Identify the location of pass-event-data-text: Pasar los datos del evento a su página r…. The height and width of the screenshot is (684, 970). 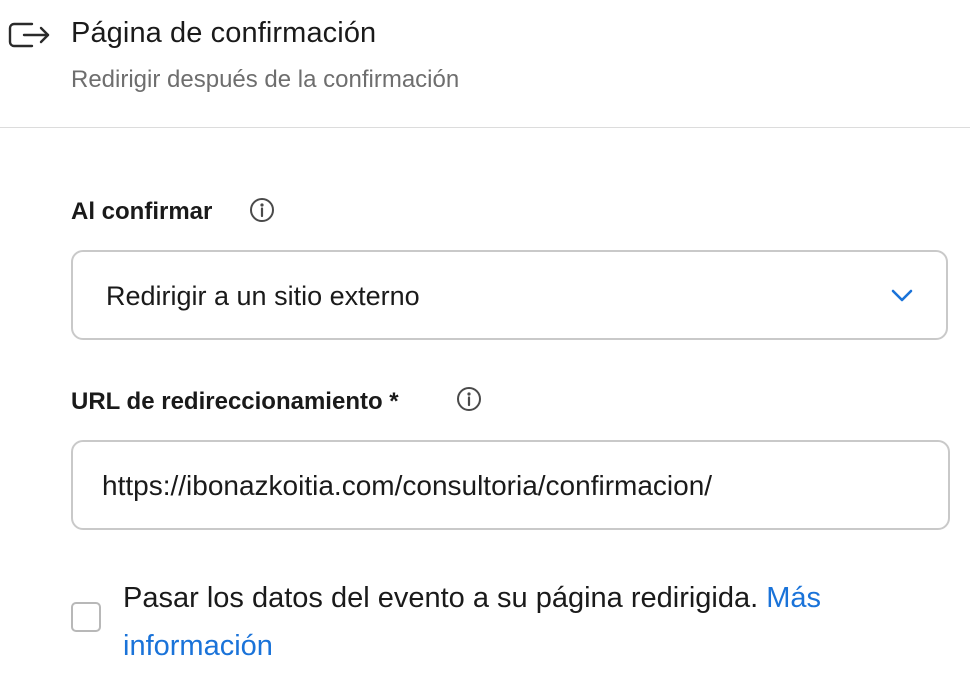
(441, 598).